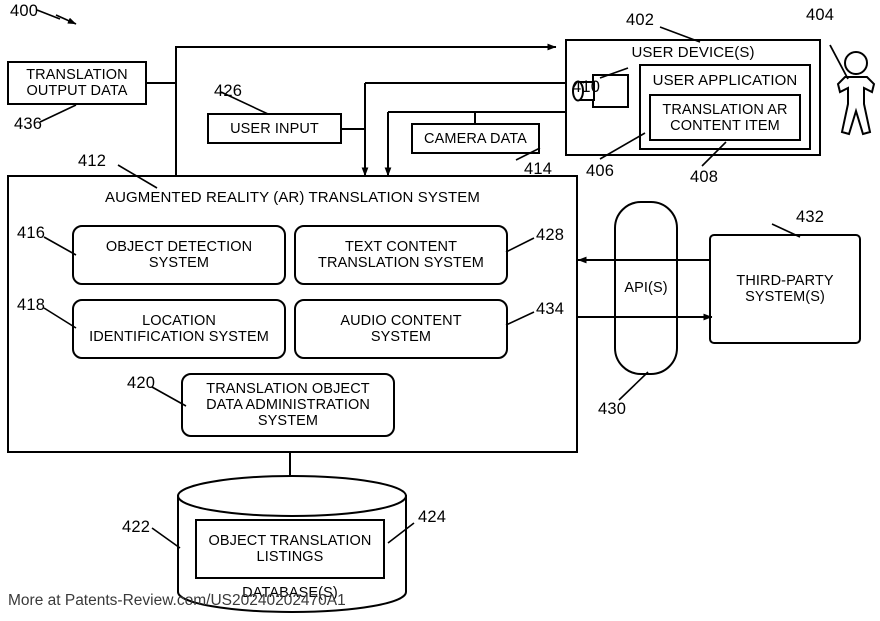  I want to click on ref-422: 422, so click(136, 527).